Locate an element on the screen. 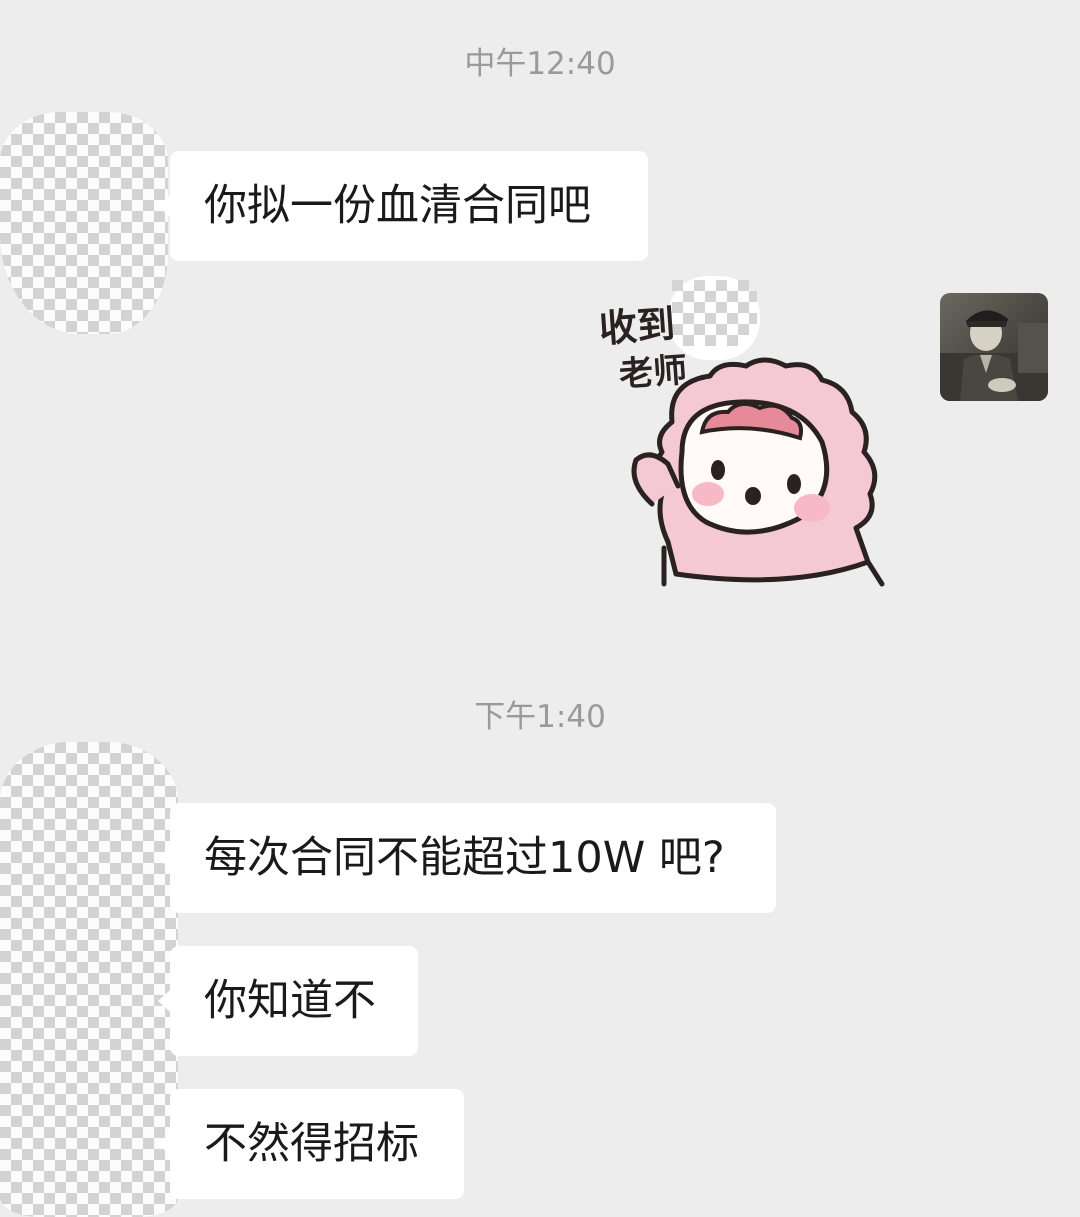 Image resolution: width=1080 pixels, height=1217 pixels. message-bubble: 不然得招标 is located at coordinates (311, 1144).